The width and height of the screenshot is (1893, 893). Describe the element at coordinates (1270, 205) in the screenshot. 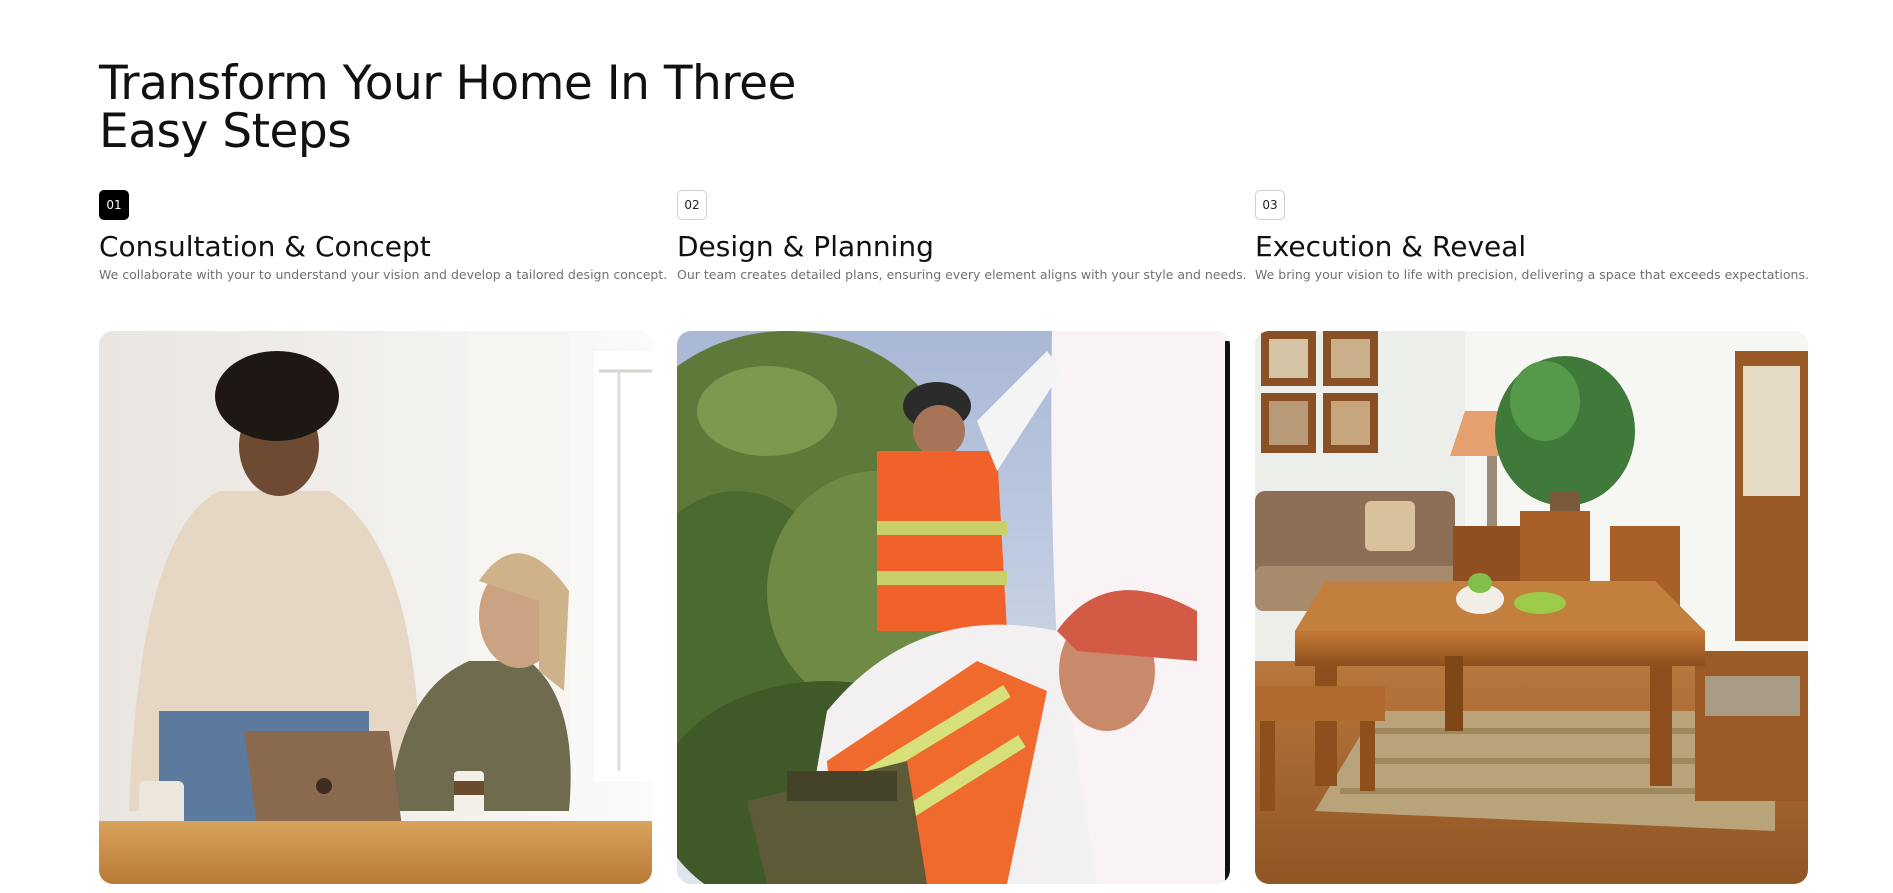

I see `step-3-number-badge: 03` at that location.